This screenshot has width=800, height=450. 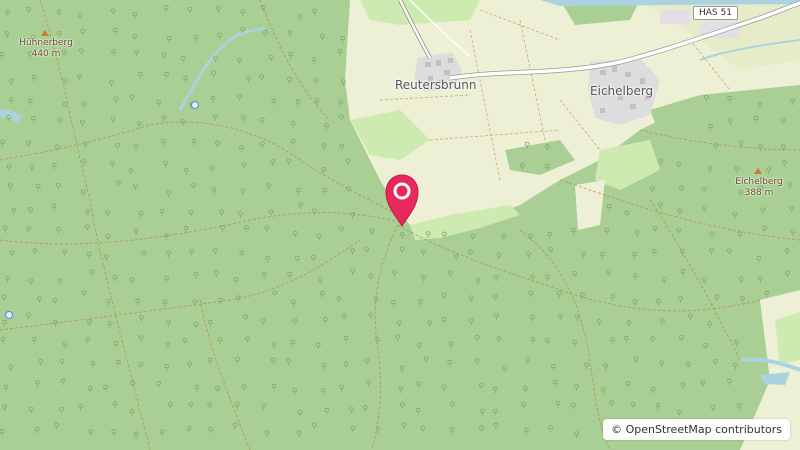 What do you see at coordinates (45, 33) in the screenshot?
I see `peak-huhnerberg-icon` at bounding box center [45, 33].